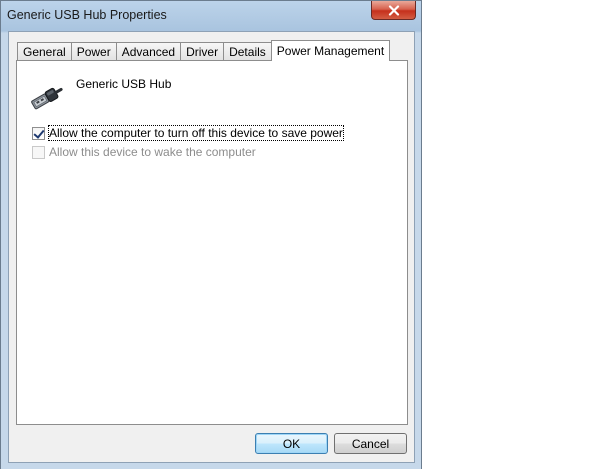 This screenshot has height=469, width=614. What do you see at coordinates (291, 443) in the screenshot?
I see `ok-button: OK` at bounding box center [291, 443].